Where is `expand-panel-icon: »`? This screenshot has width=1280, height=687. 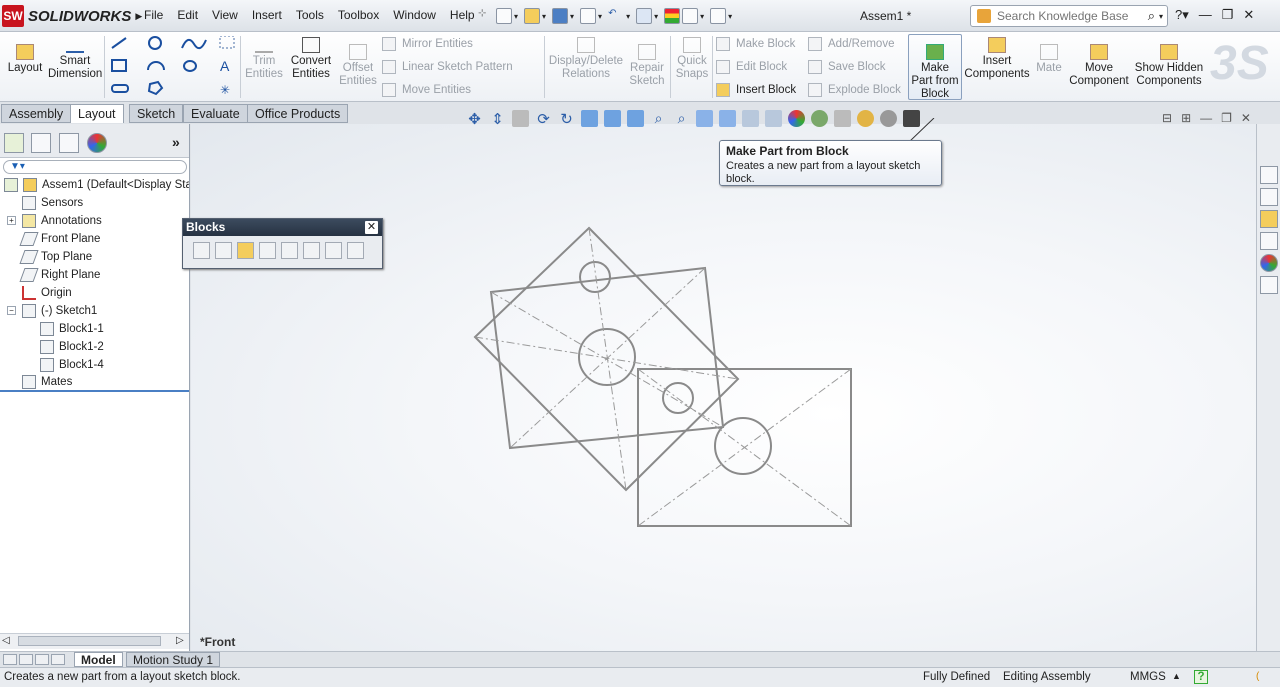
expand-panel-icon: » is located at coordinates (176, 142).